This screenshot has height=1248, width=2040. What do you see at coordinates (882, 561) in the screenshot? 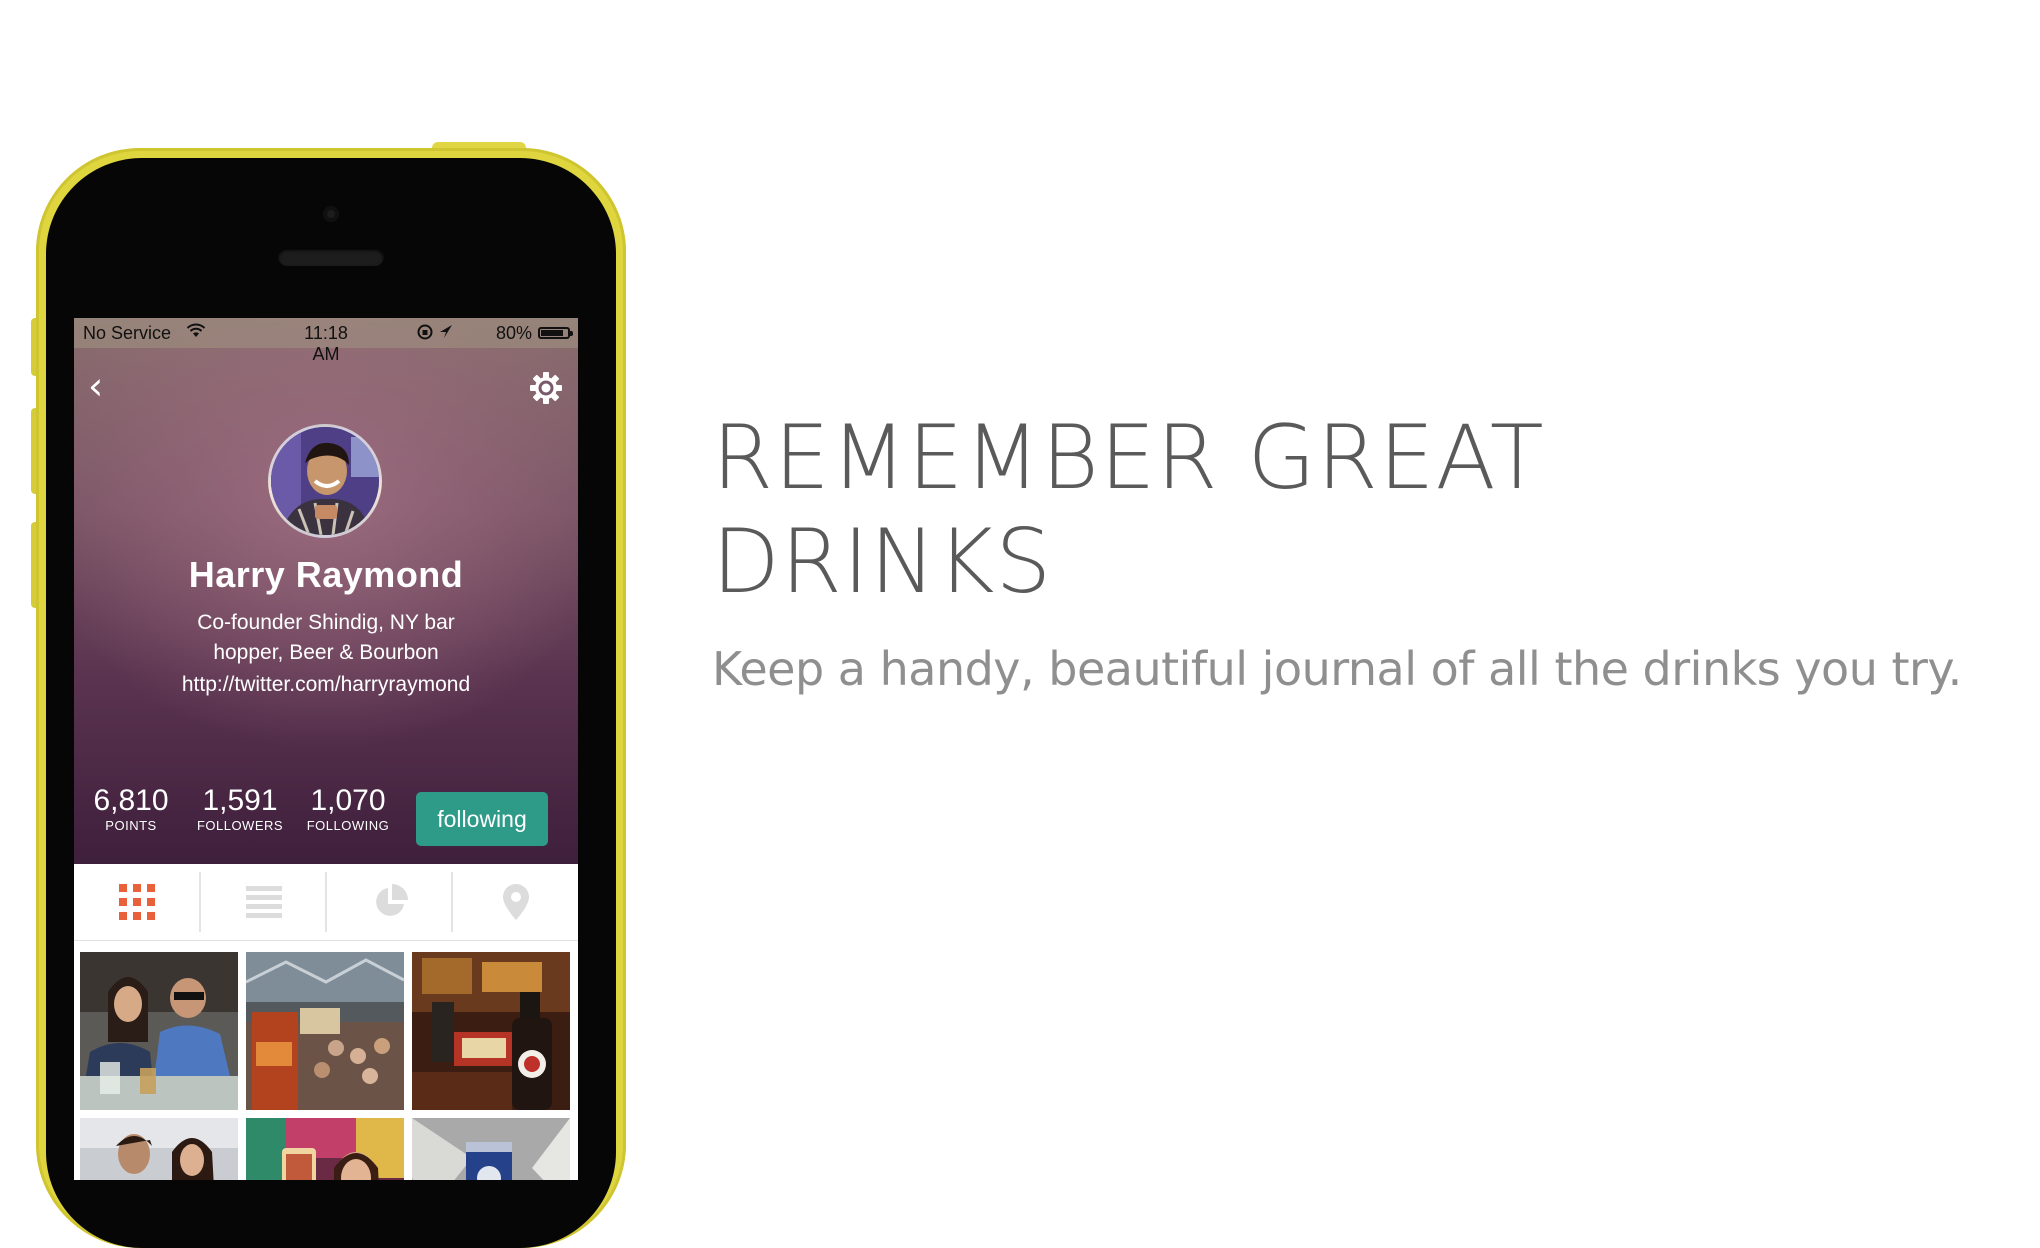
I see `headline-line-2: DRINKS` at bounding box center [882, 561].